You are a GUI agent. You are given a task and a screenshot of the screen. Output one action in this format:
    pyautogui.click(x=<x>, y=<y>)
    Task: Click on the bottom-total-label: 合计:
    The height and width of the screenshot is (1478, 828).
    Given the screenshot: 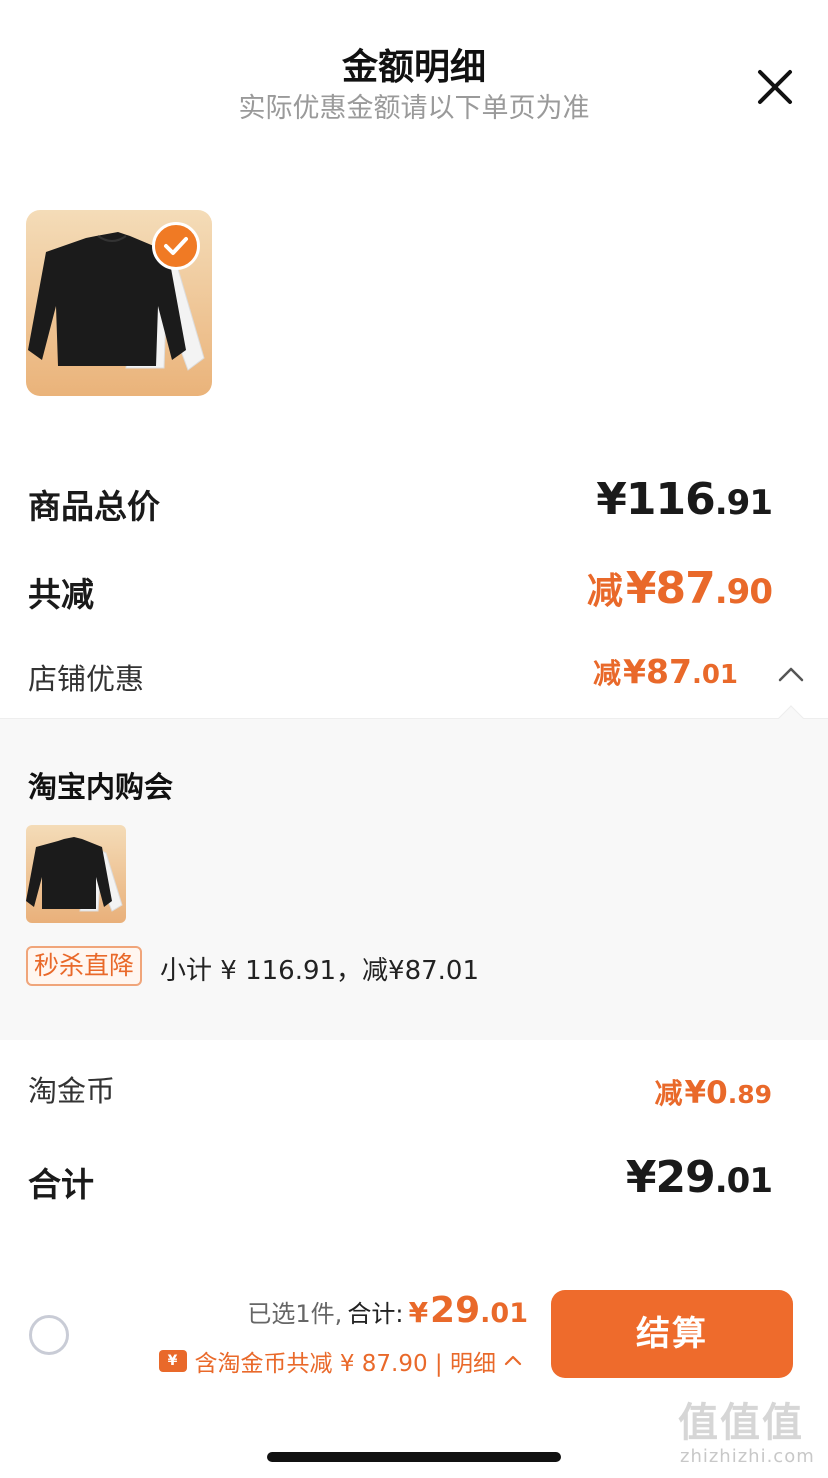 What is the action you would take?
    pyautogui.click(x=375, y=1314)
    